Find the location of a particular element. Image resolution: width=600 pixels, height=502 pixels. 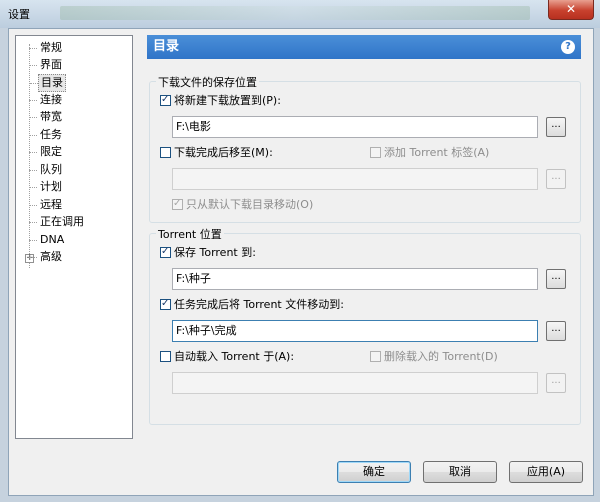

tree-item-connection: 连接 is located at coordinates (46, 100).